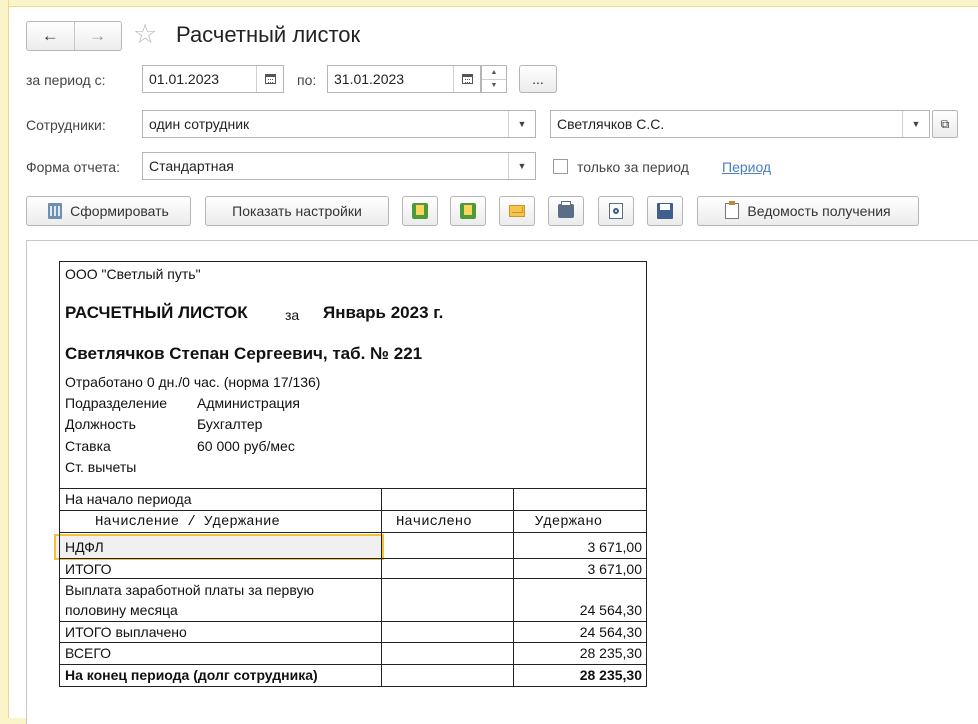 This screenshot has height=724, width=978. Describe the element at coordinates (434, 522) in the screenshot. I see `column-header-accrued: Начислено` at that location.